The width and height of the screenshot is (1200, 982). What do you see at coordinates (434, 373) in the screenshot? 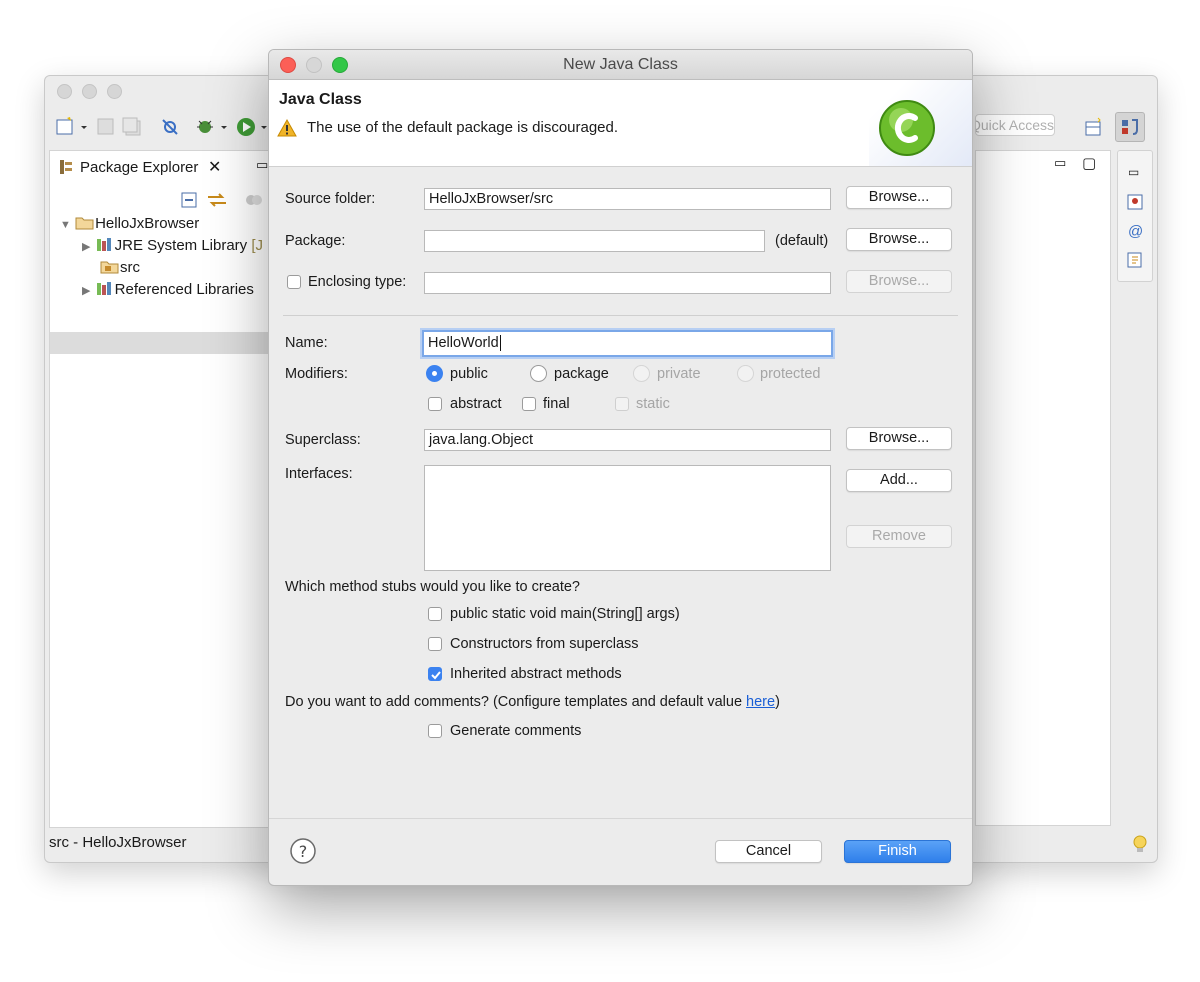
I see `modifier-public-radio` at bounding box center [434, 373].